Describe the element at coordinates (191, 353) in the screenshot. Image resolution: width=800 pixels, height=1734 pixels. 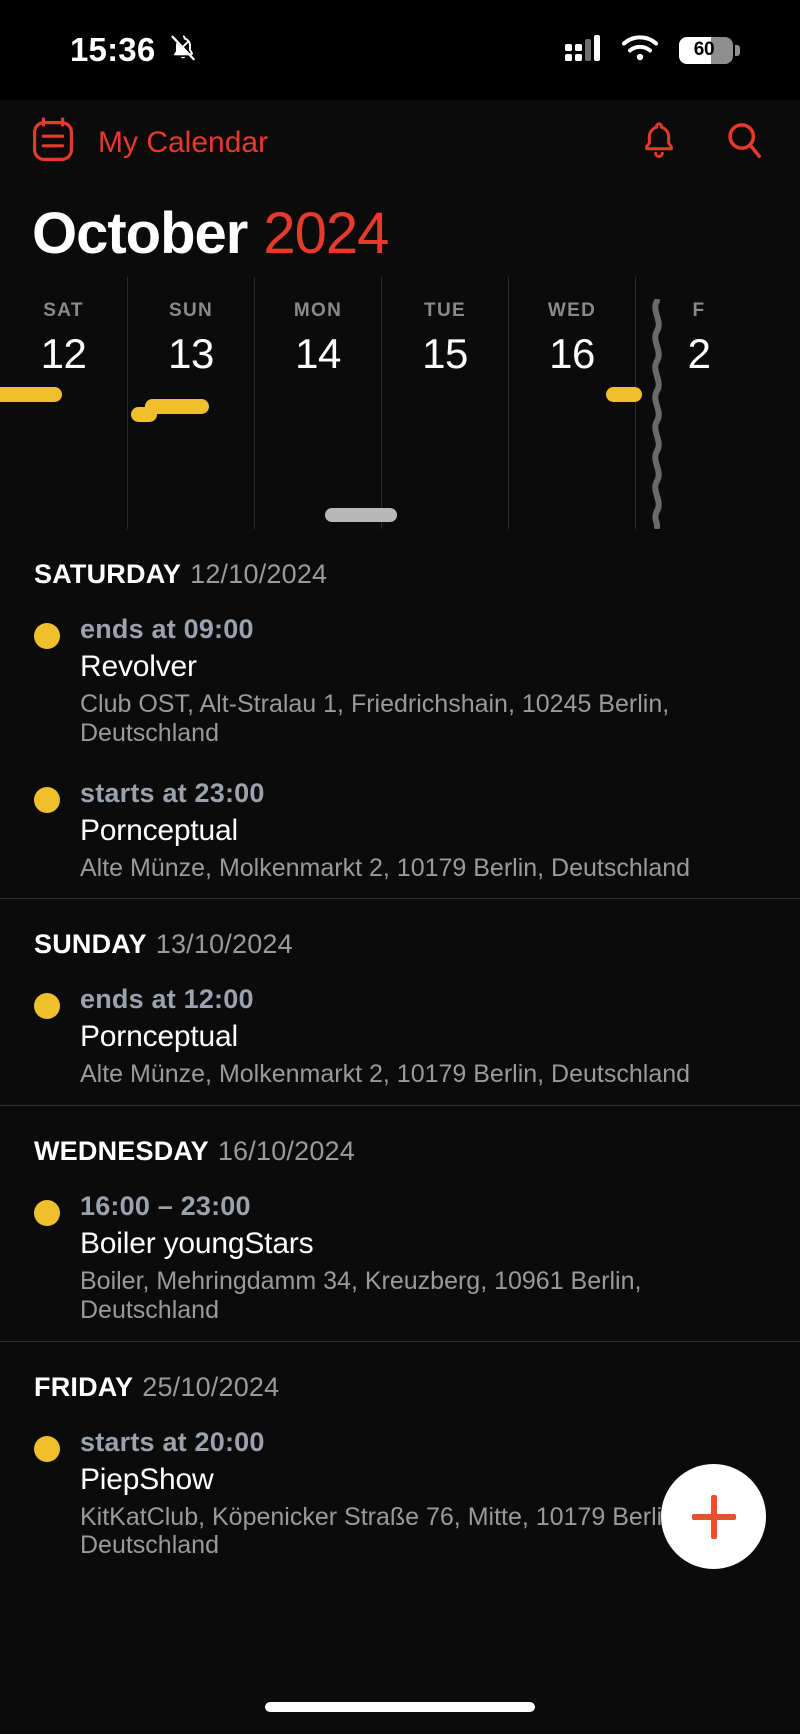
I see `day-number-label: 13` at that location.